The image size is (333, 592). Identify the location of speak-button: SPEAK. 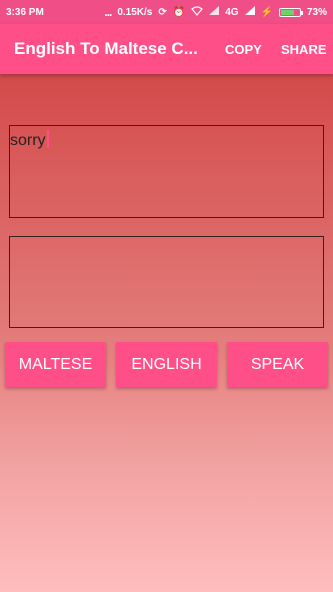
(277, 364).